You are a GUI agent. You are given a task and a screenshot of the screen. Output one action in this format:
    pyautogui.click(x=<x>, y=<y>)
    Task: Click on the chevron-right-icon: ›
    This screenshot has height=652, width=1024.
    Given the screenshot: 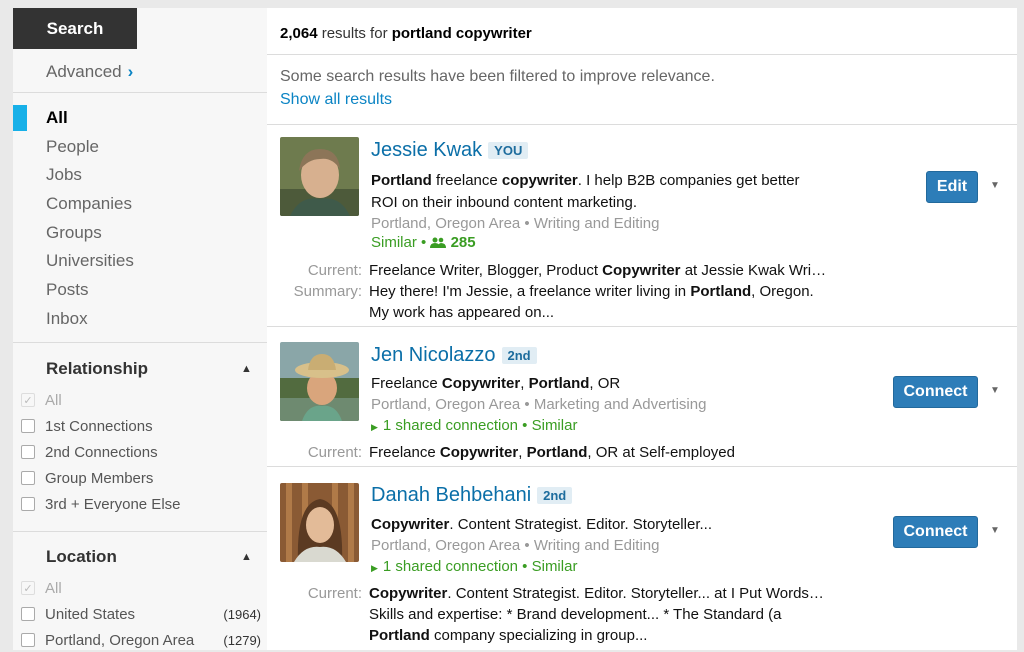 What is the action you would take?
    pyautogui.click(x=130, y=71)
    